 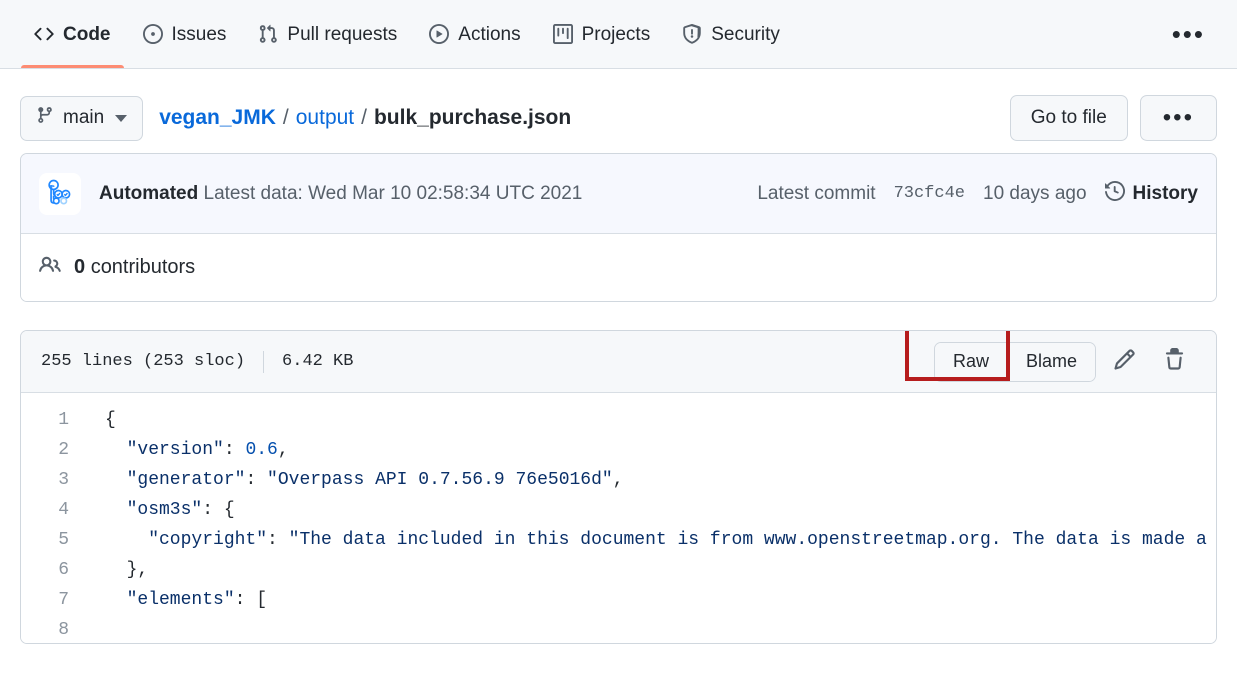 I want to click on tab-security-label: Security, so click(x=745, y=34).